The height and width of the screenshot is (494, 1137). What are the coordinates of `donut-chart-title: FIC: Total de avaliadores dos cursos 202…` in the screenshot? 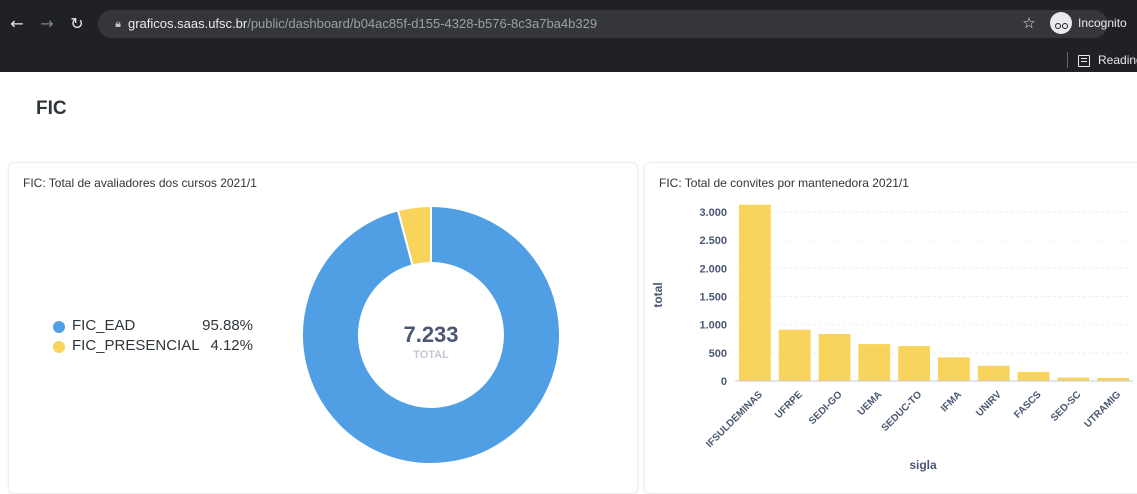 It's located at (140, 183).